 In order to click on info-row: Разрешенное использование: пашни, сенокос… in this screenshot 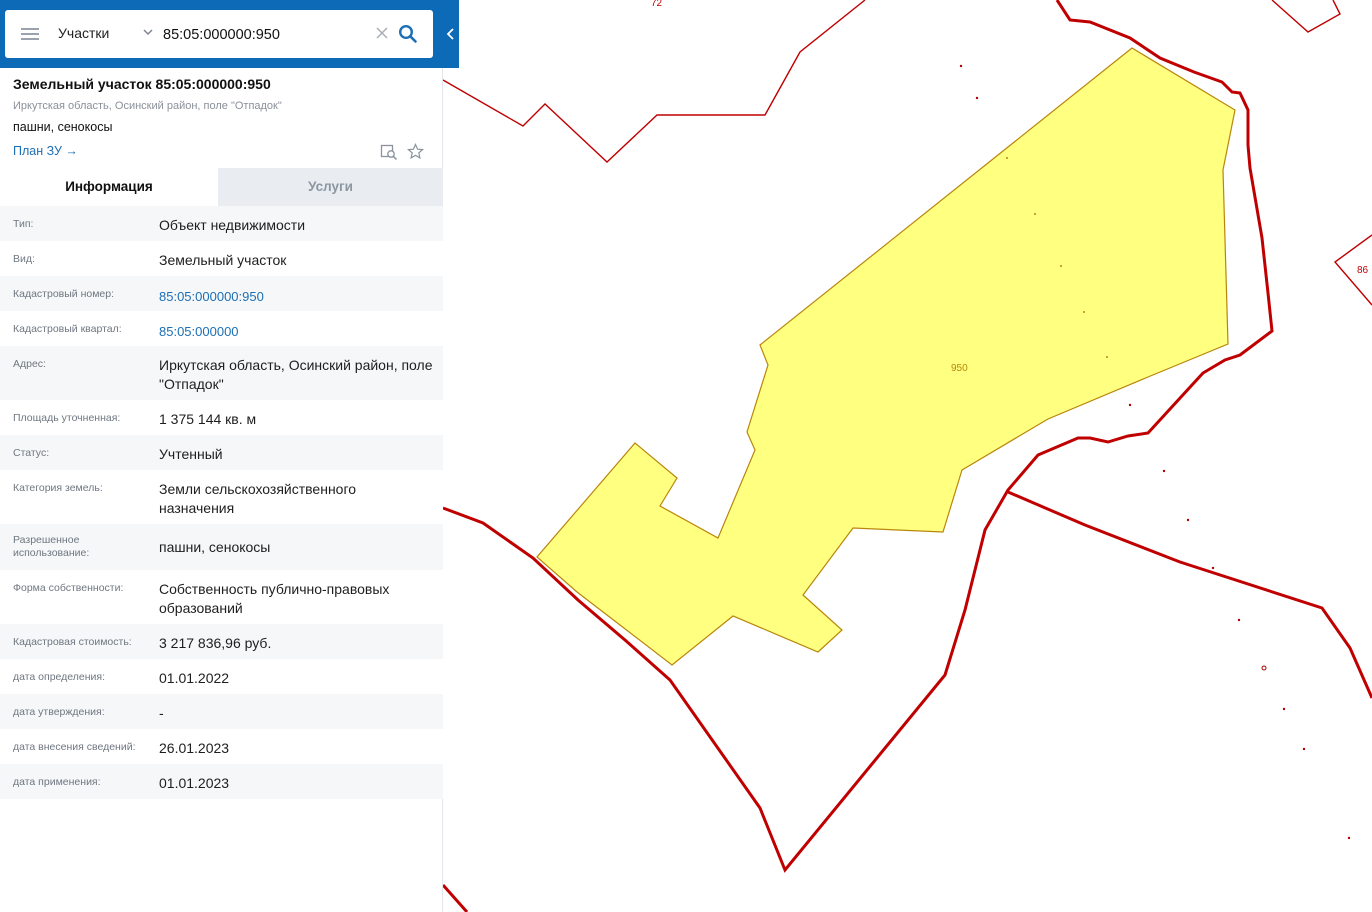, I will do `click(221, 547)`.